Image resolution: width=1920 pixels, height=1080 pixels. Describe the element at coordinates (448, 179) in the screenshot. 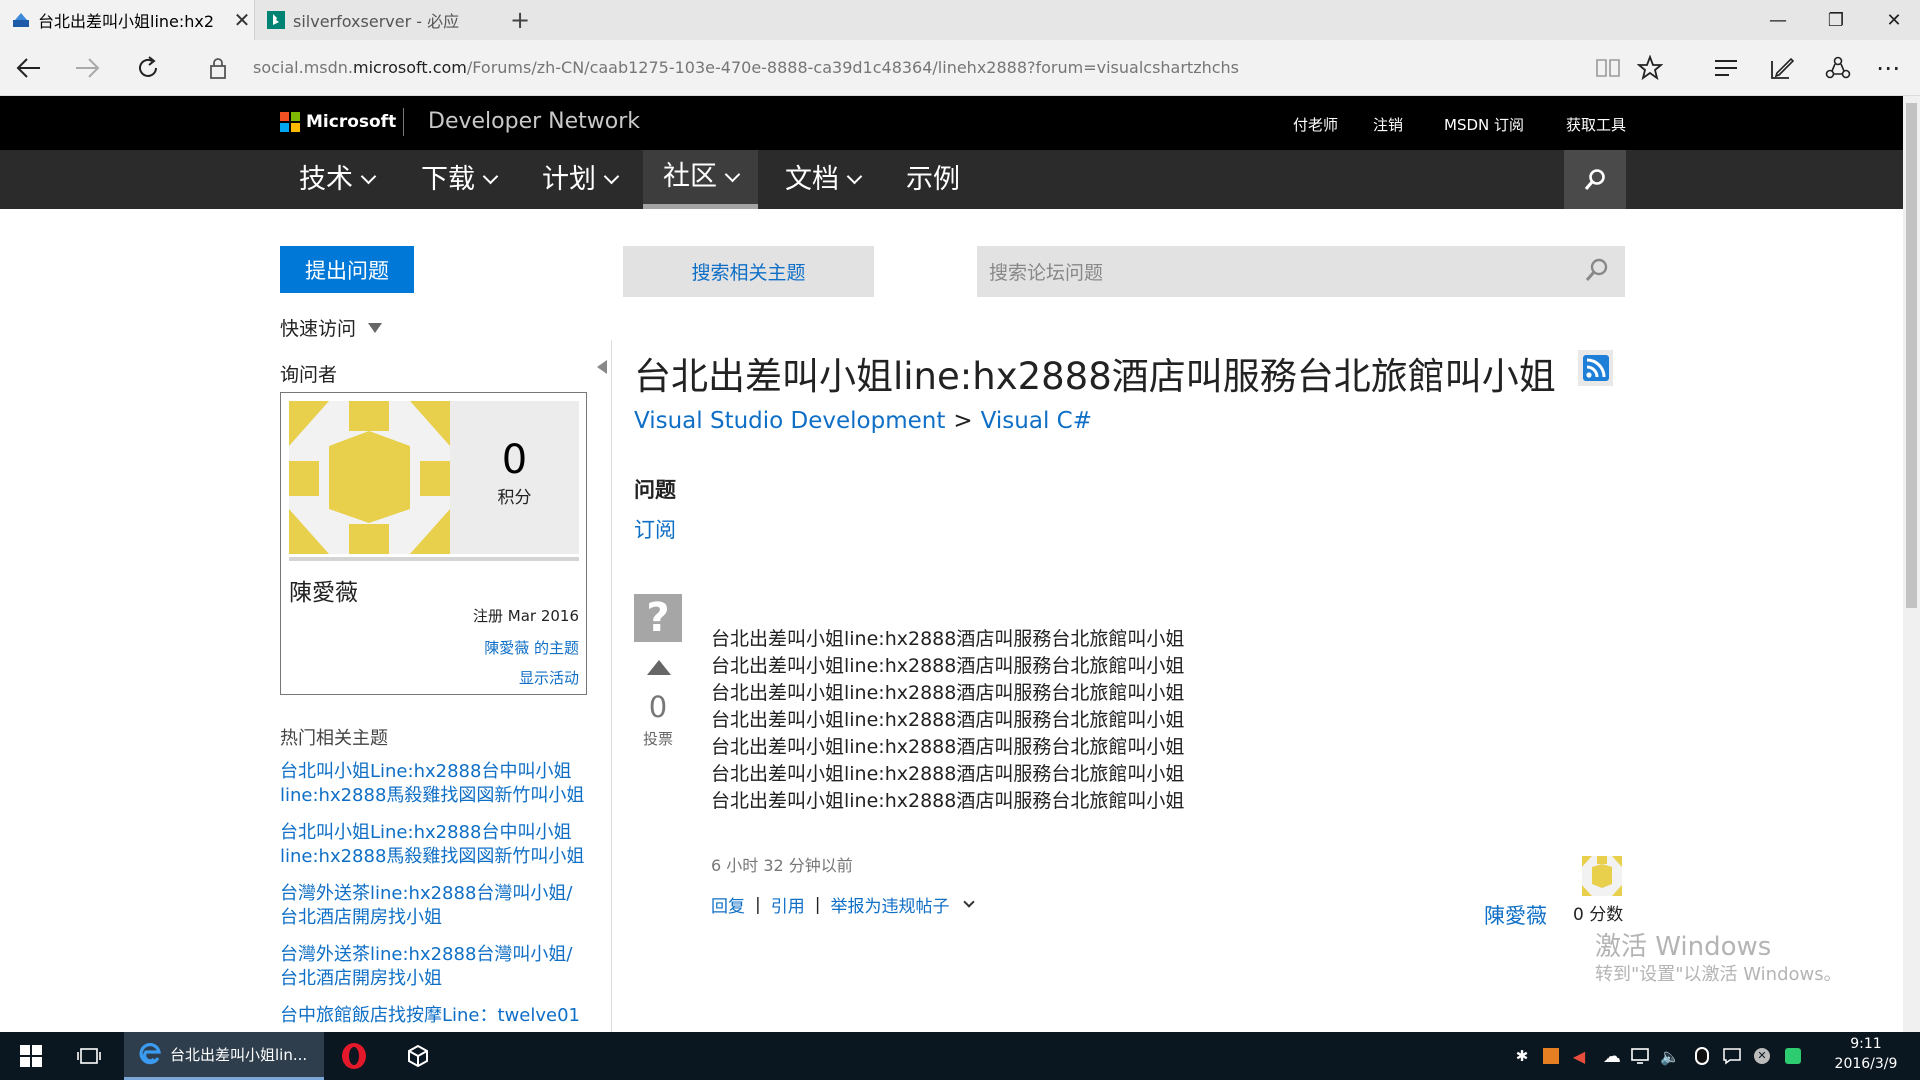

I see `nav-label: 下载` at that location.